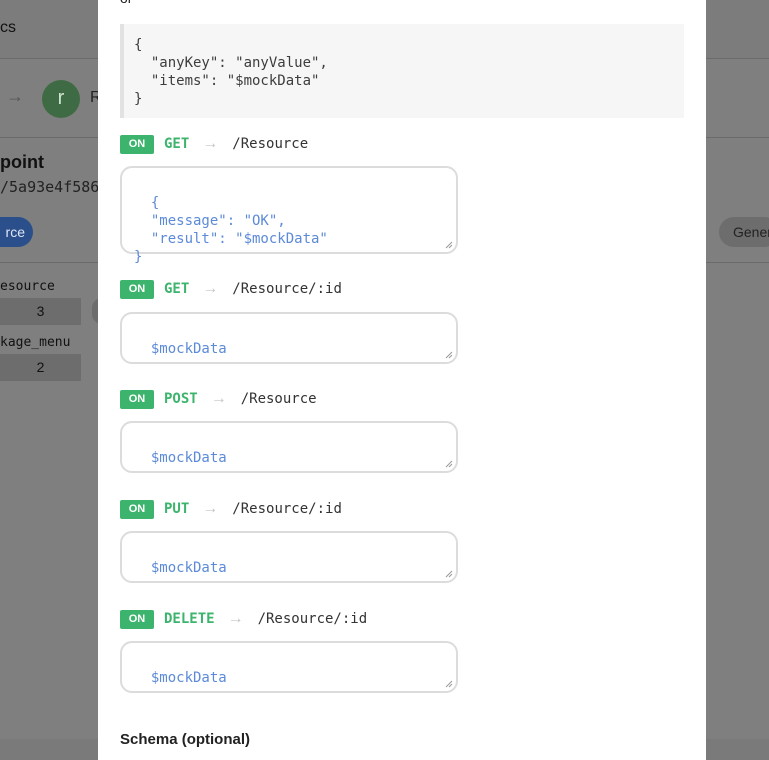 The width and height of the screenshot is (769, 760). I want to click on route-row: ON DELETE → /Resource/:id, so click(243, 619).